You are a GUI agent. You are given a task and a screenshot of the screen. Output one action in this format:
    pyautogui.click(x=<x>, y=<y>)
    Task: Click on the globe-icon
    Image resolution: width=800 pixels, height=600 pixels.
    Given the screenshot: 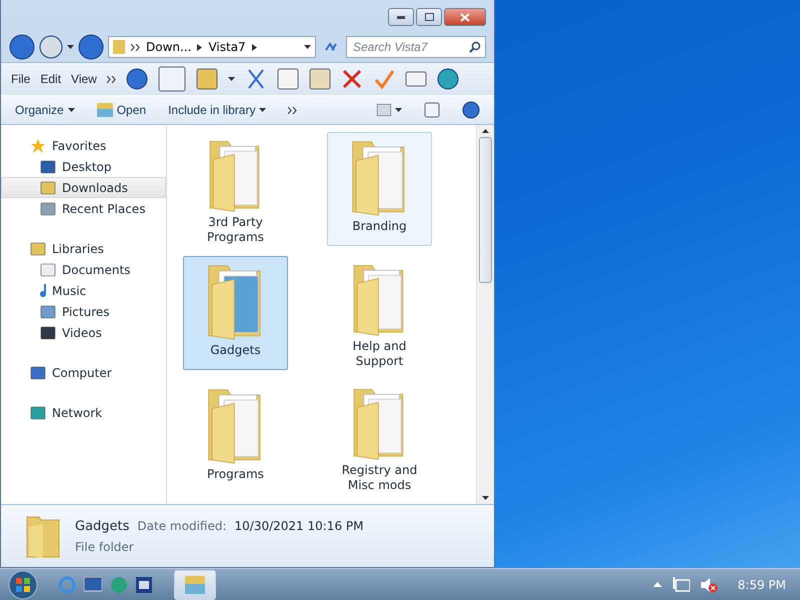 What is the action you would take?
    pyautogui.click(x=119, y=585)
    